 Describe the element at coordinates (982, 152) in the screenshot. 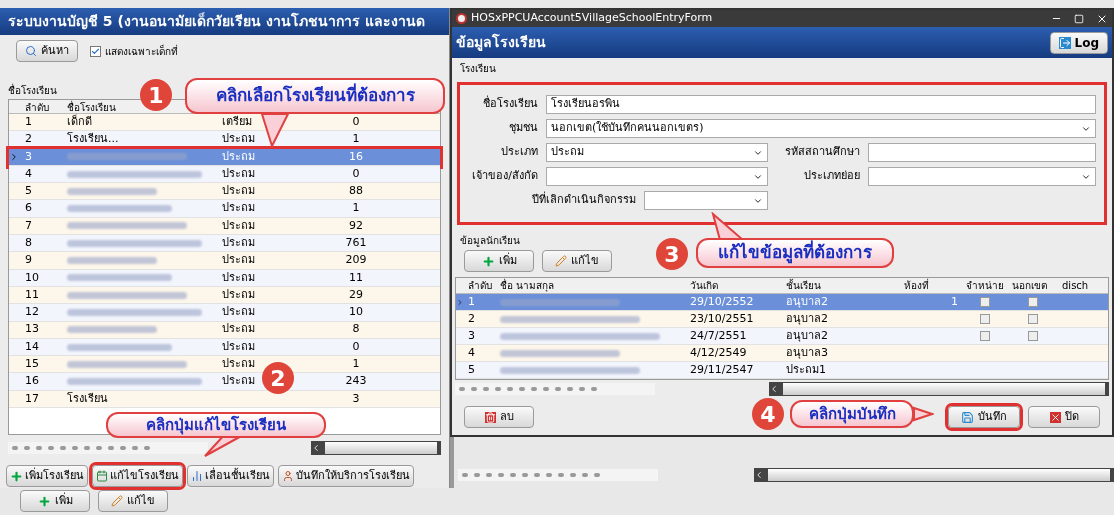

I see `input-field` at that location.